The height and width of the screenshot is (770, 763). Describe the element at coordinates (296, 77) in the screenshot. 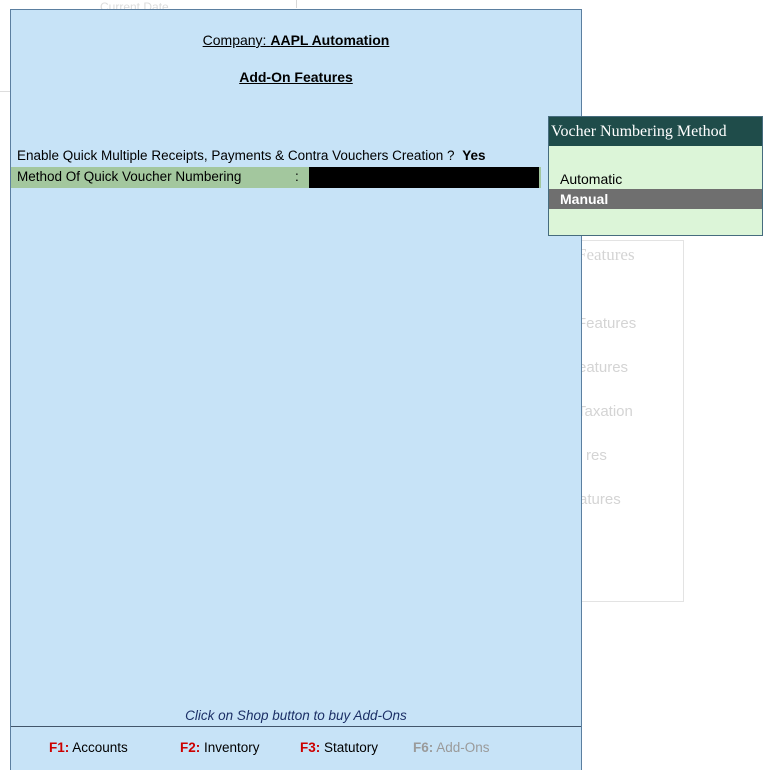

I see `screen-title: Add-On Features` at that location.